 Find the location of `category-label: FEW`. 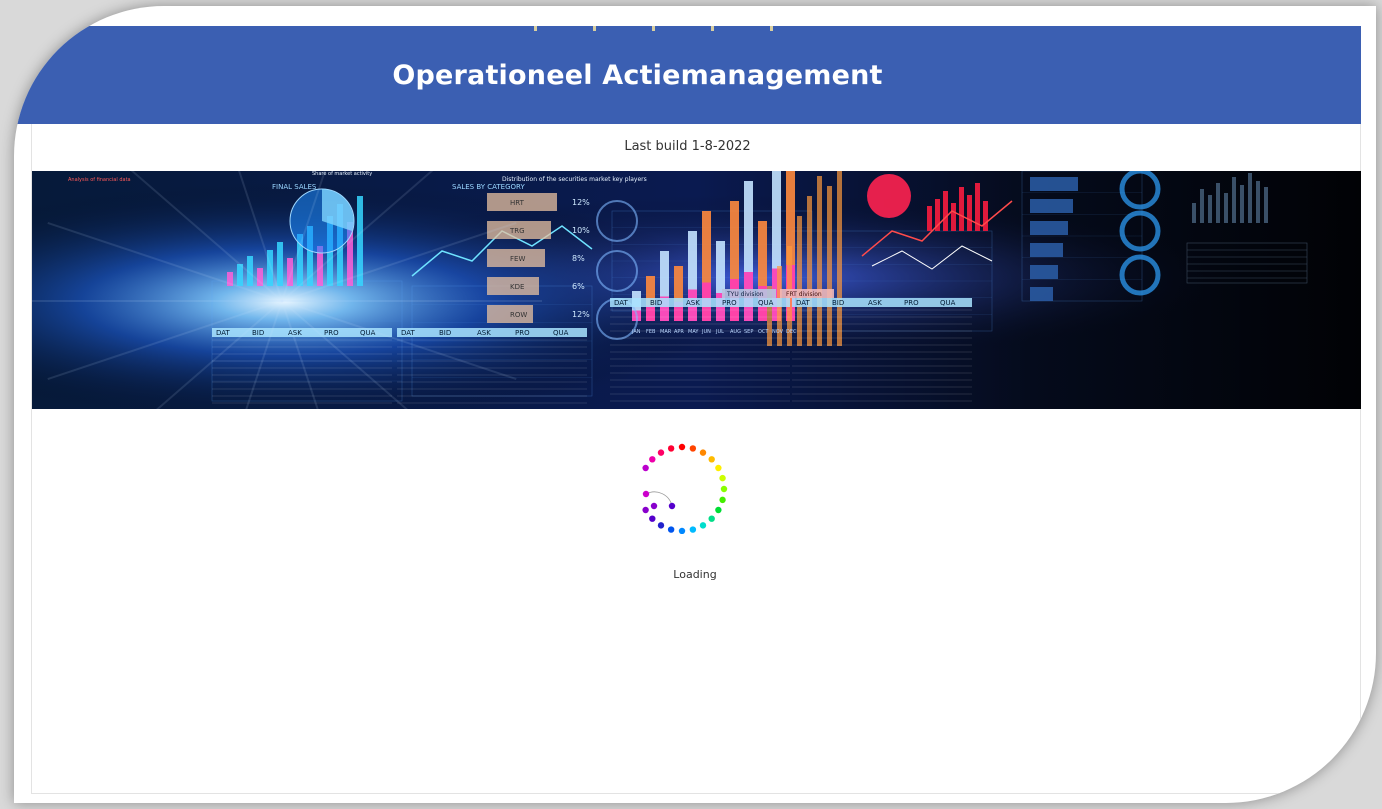

category-label: FEW is located at coordinates (517, 259).